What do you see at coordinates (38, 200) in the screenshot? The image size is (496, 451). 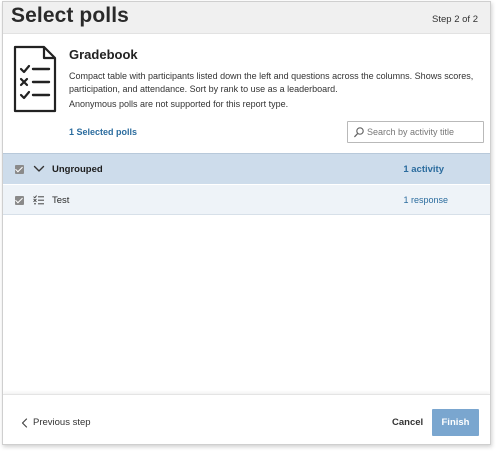 I see `list-poll-icon` at bounding box center [38, 200].